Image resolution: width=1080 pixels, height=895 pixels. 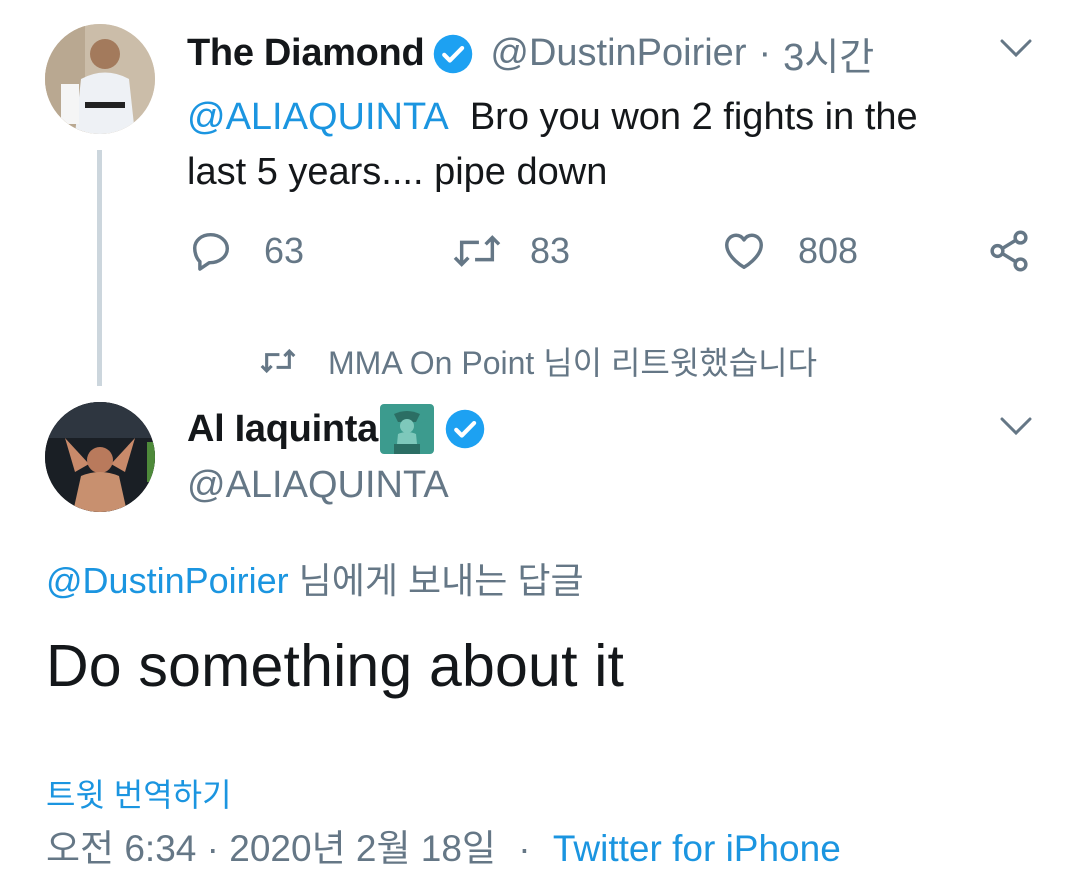 I want to click on like-count: 808, so click(x=828, y=250).